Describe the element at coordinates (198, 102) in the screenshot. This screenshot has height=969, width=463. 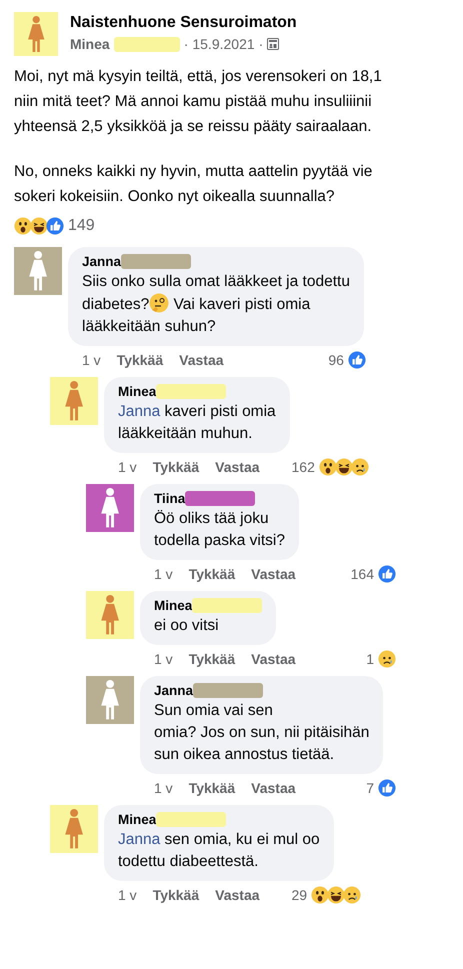
I see `post-text: Moi, nyt mä kysyin teiltä, että, jos verensokeri on 18,1 niin mitä teet? Mä annoi kamu pistää muhu insuliiinii yhteensä 2,5 yksikköä ja se reissu pääty sairaalaan.` at that location.